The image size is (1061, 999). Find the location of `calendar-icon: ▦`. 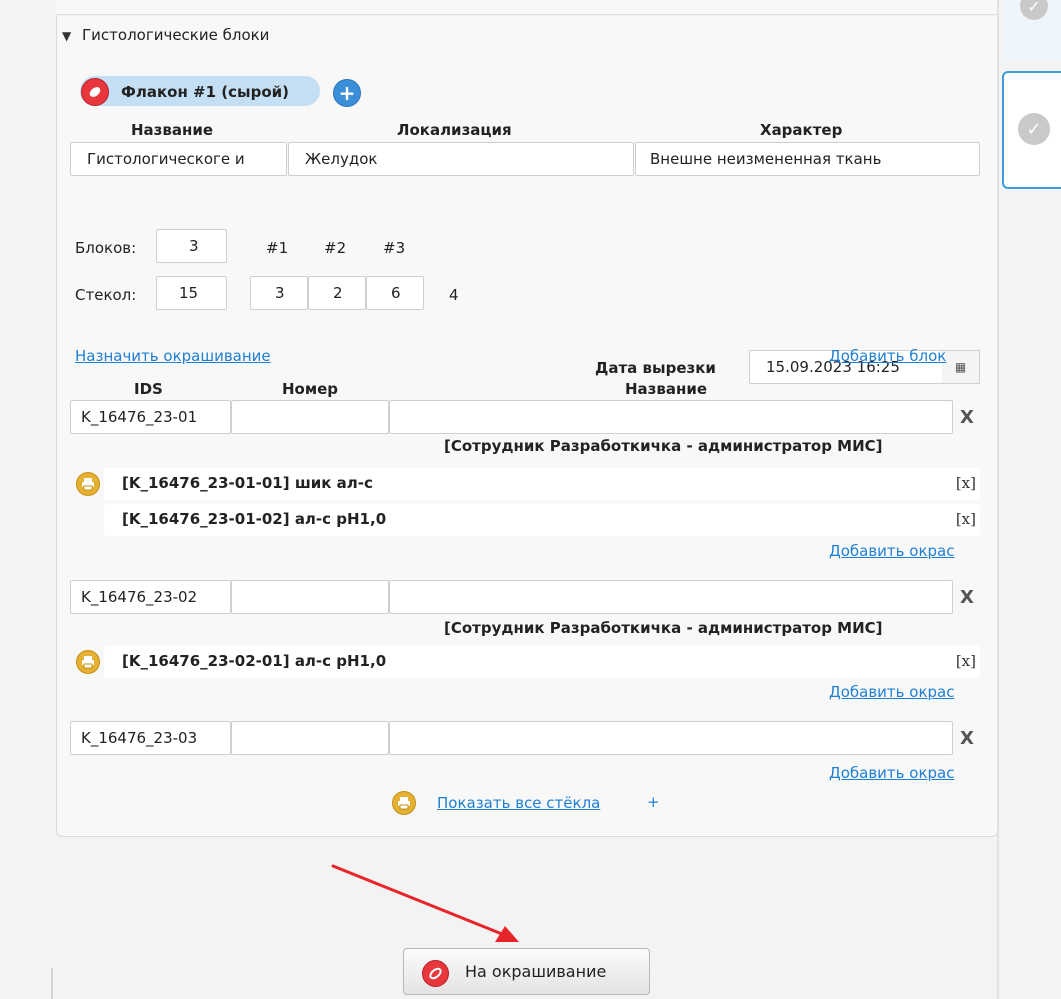

calendar-icon: ▦ is located at coordinates (960, 367).